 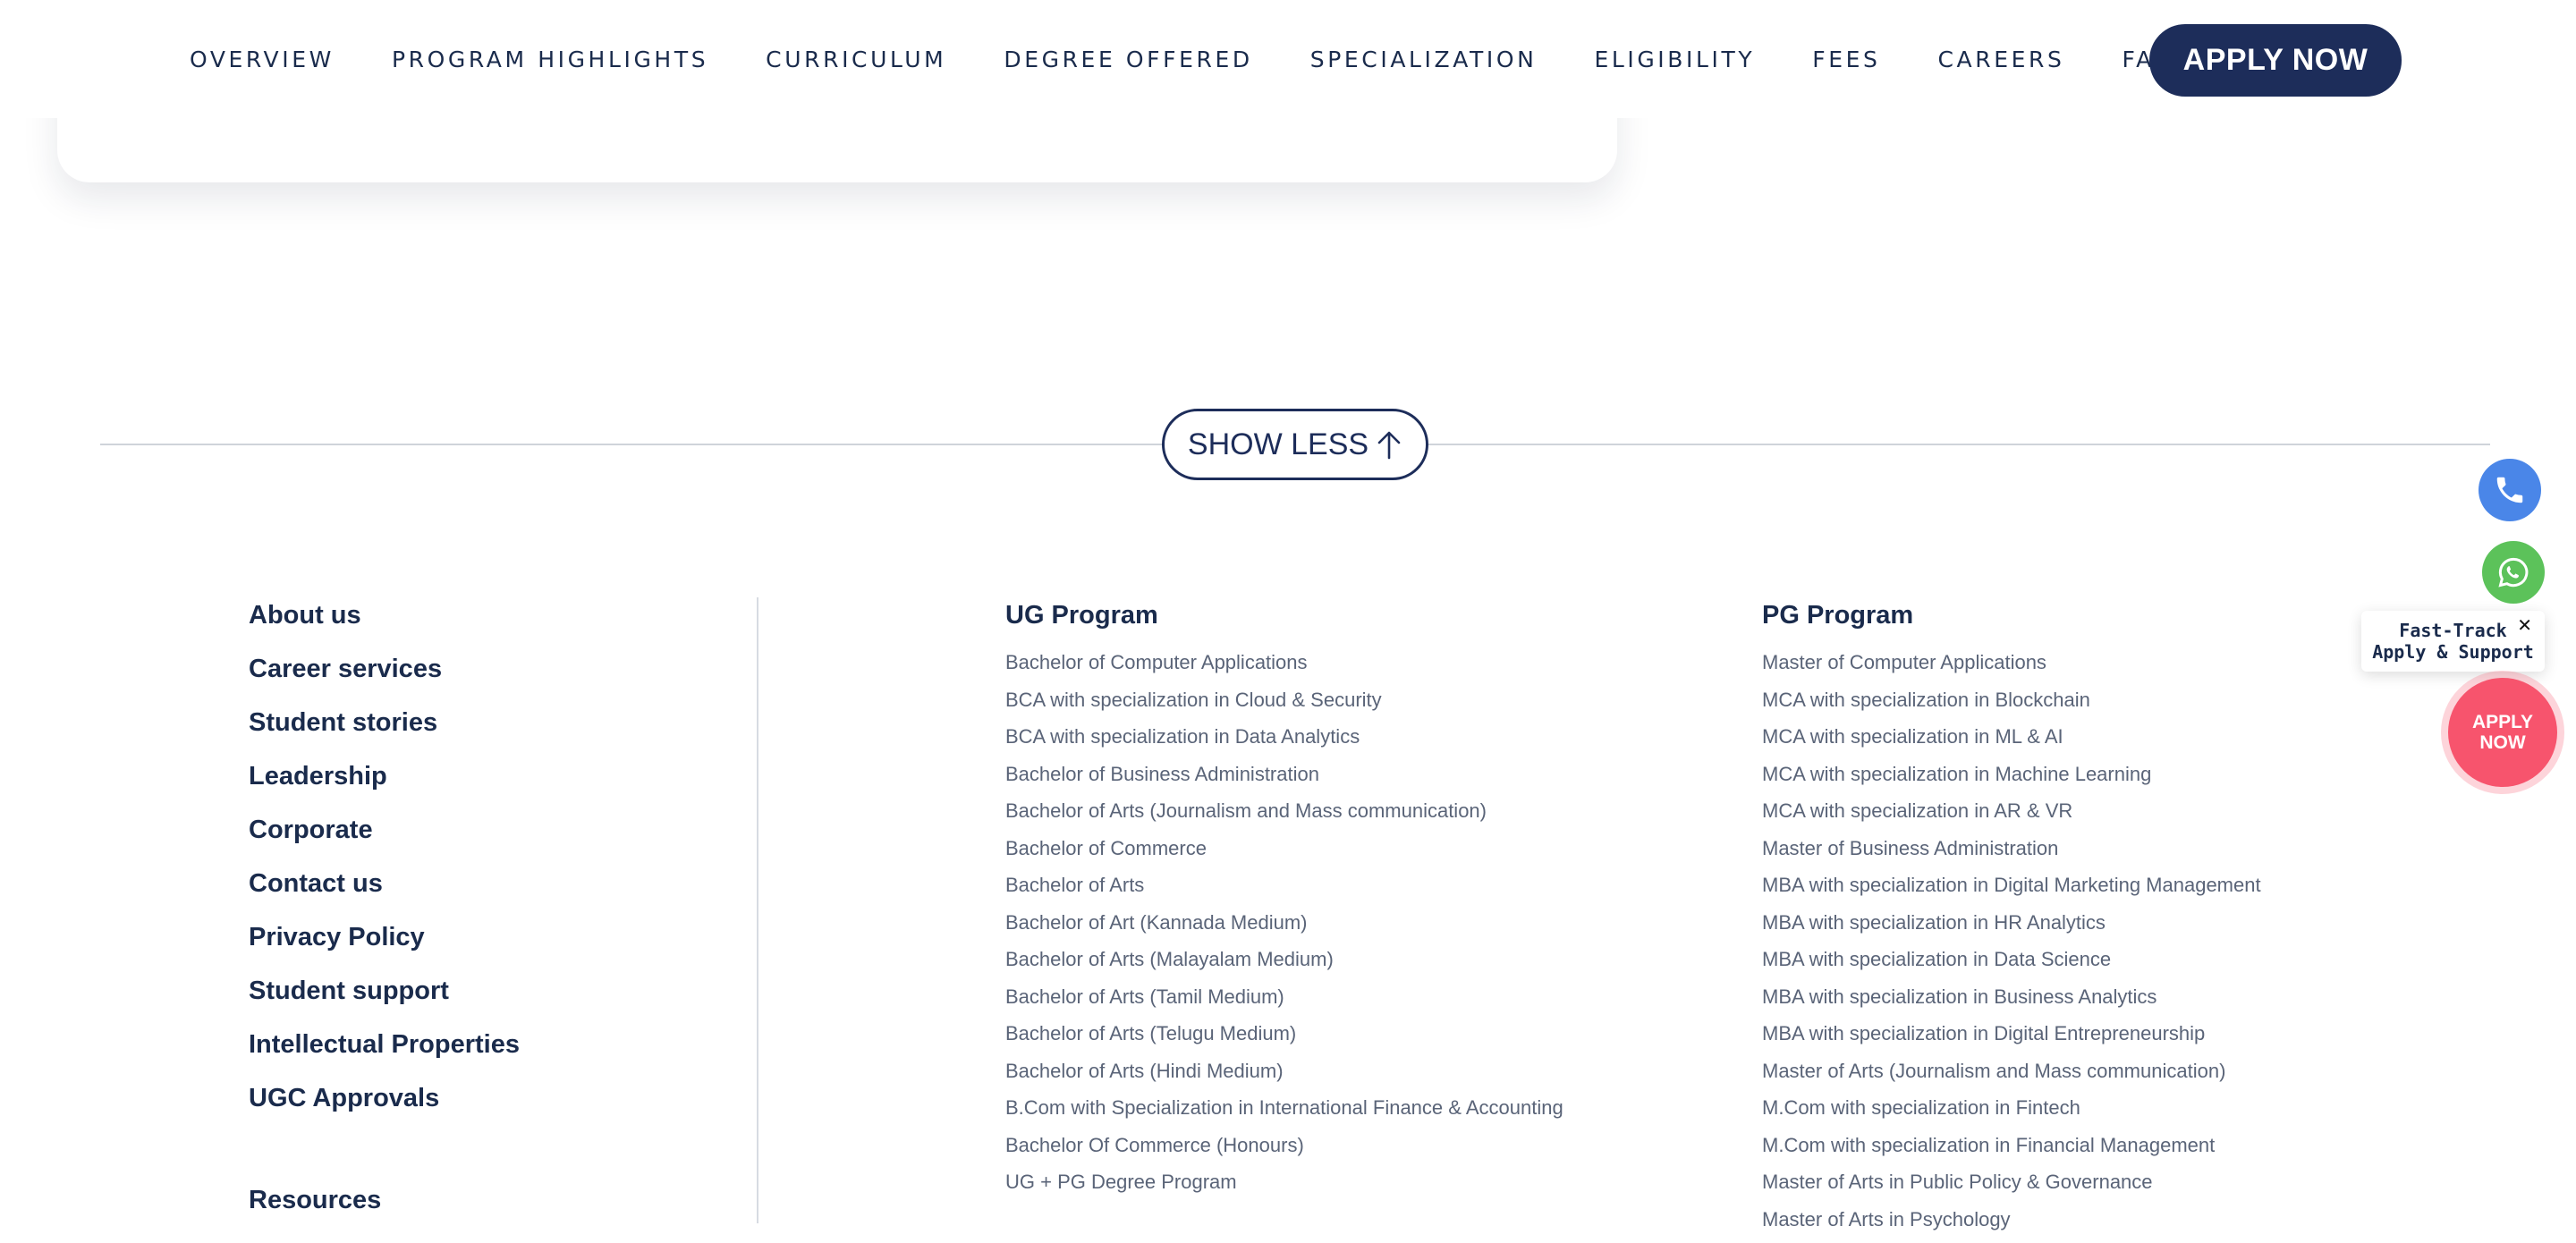 I want to click on nav-fees: FEES, so click(x=1846, y=59).